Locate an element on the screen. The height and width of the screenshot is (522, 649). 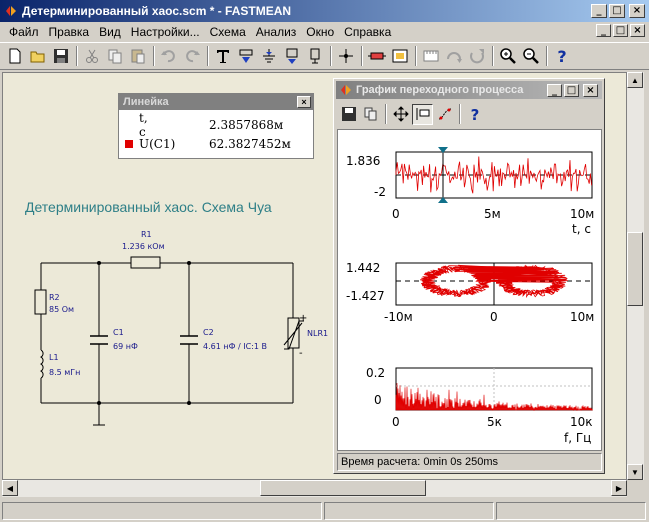
rotate-icon is located at coordinates (477, 56).